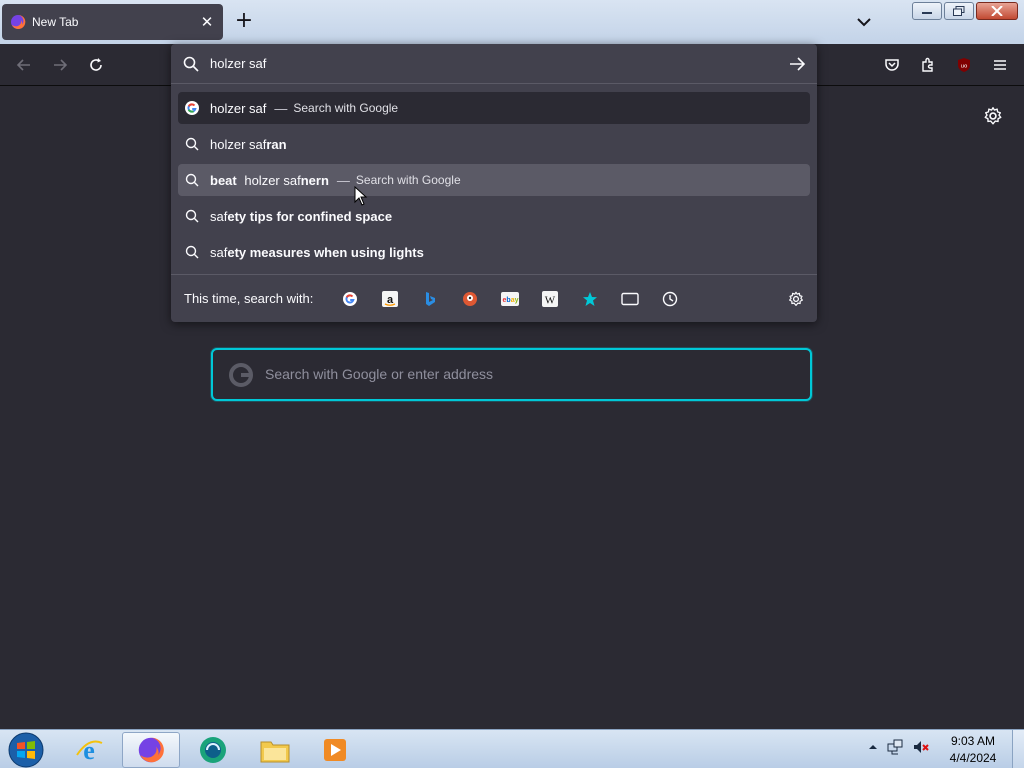  Describe the element at coordinates (494, 298) in the screenshot. I see `one-off-search-bar: This time, search with: a ebay W` at that location.